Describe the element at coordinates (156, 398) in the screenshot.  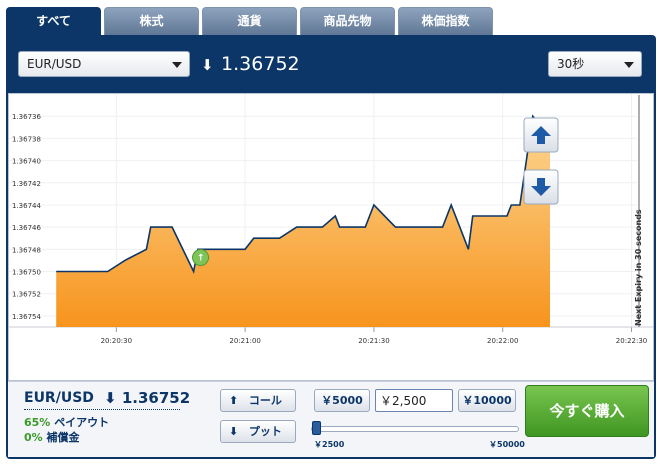
I see `panel-price-value: 1.36752` at that location.